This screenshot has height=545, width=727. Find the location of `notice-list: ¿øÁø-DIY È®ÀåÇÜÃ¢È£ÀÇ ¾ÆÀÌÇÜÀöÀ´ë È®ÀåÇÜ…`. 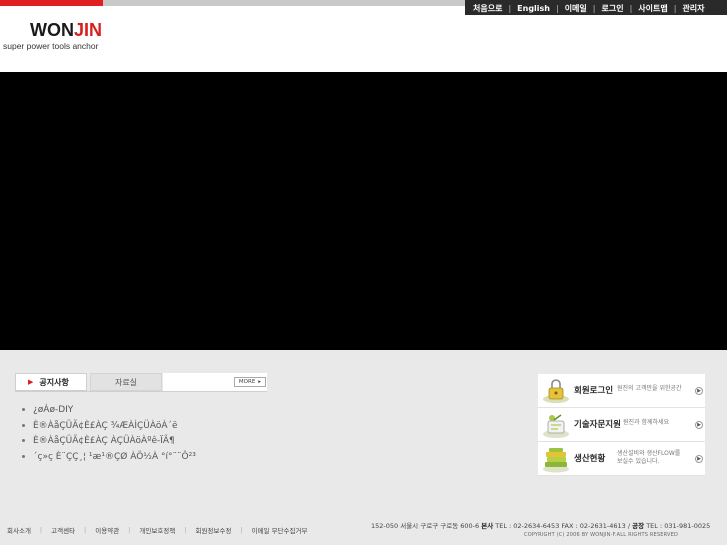

notice-list: ¿øÁø-DIY È®ÀåÇÜÃ¢È£ÀÇ ¾ÆÀÌÇÜÀöÀ´ë È®ÀåÇÜ… is located at coordinates (187, 434).